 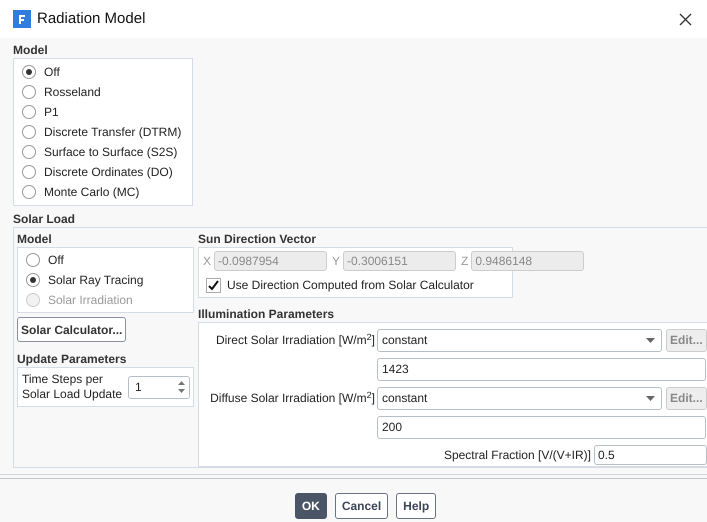 What do you see at coordinates (51, 112) in the screenshot?
I see `radio-label: P1` at bounding box center [51, 112].